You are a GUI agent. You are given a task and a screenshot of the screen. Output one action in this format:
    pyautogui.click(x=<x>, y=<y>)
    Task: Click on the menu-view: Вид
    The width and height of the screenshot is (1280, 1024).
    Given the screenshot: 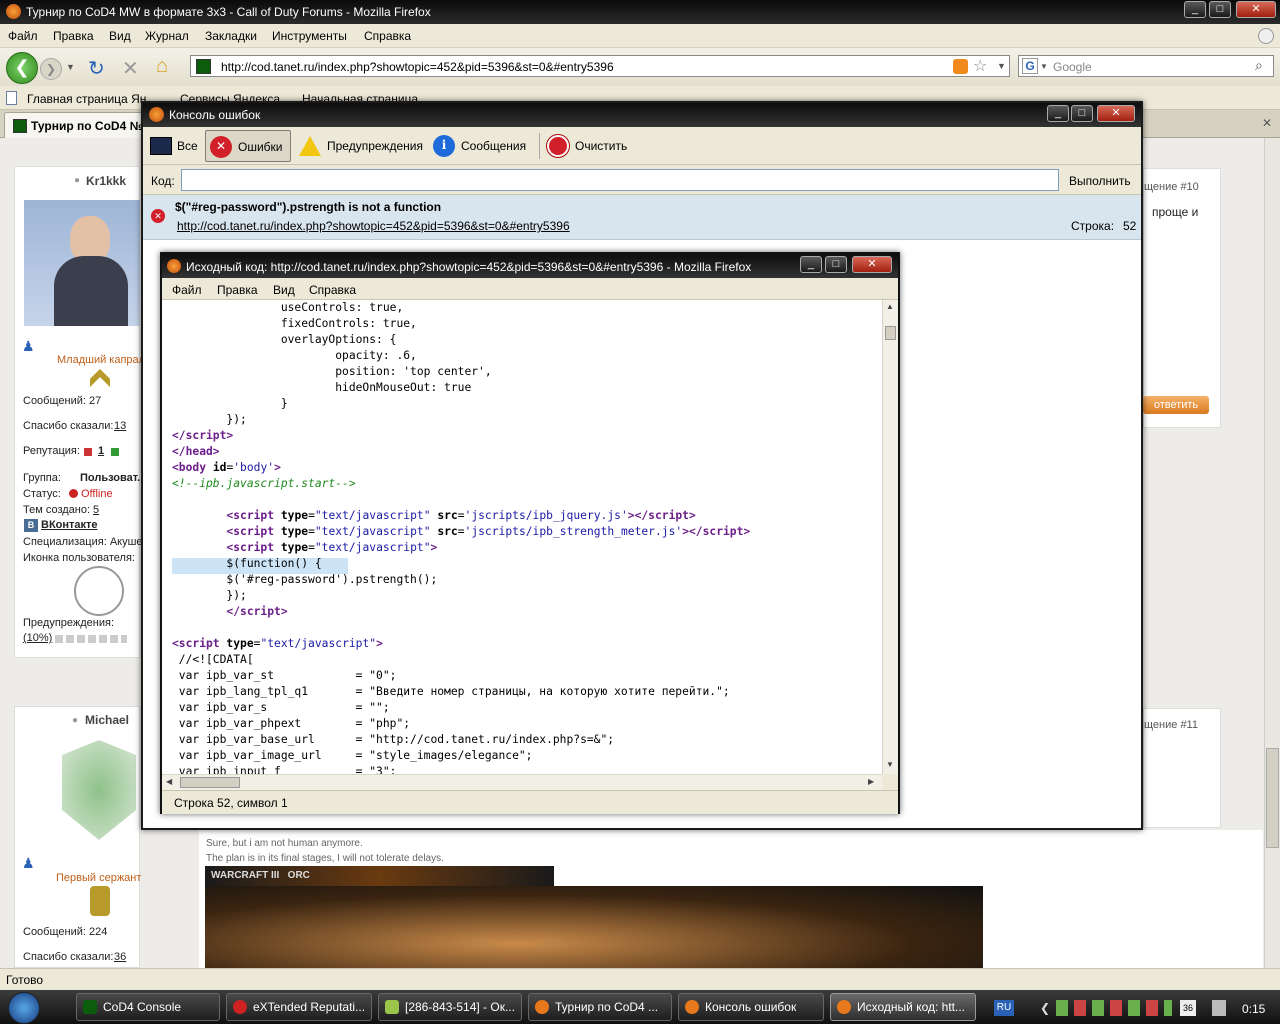 What is the action you would take?
    pyautogui.click(x=120, y=36)
    